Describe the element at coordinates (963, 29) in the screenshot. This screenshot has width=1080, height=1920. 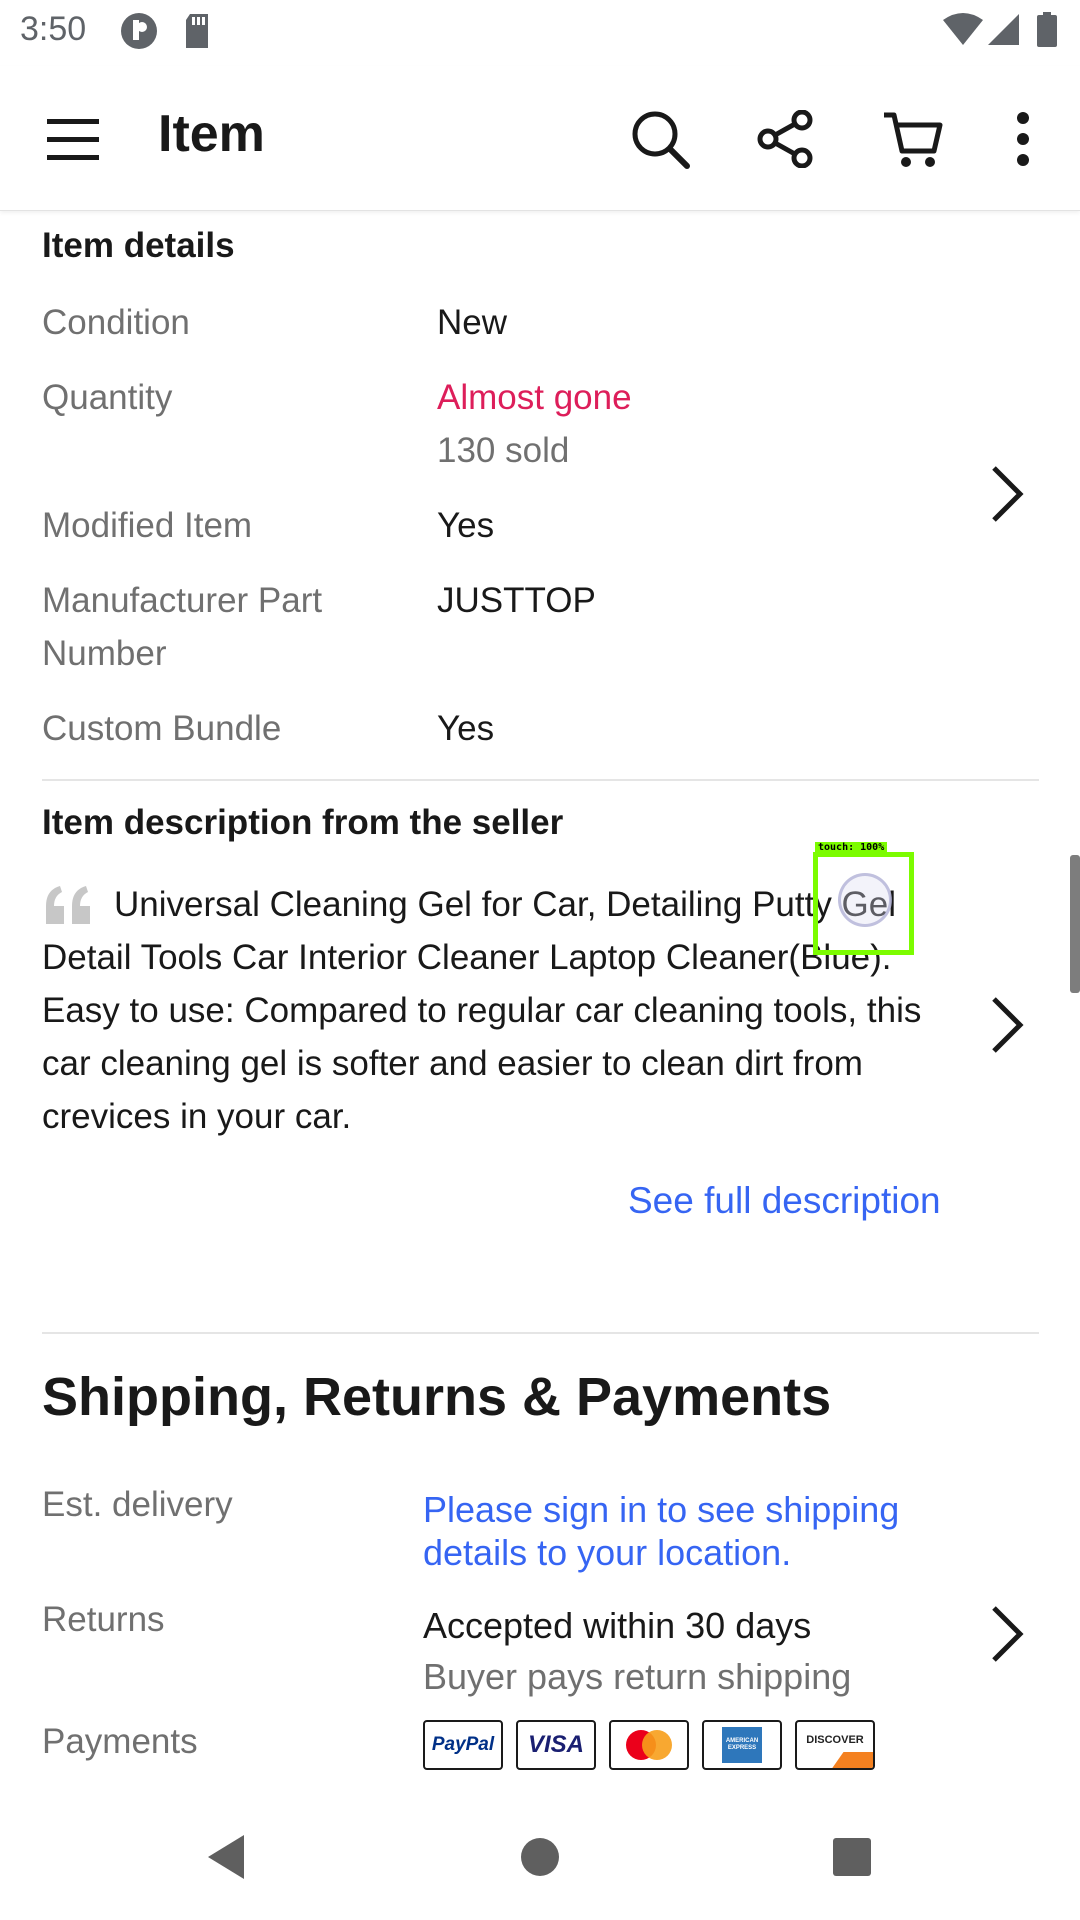
I see `wifi-icon` at that location.